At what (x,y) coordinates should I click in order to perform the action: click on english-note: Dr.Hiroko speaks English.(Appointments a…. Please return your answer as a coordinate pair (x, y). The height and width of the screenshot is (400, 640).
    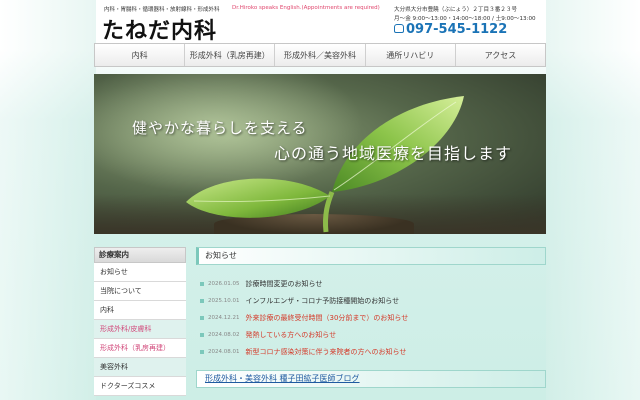
    Looking at the image, I should click on (306, 8).